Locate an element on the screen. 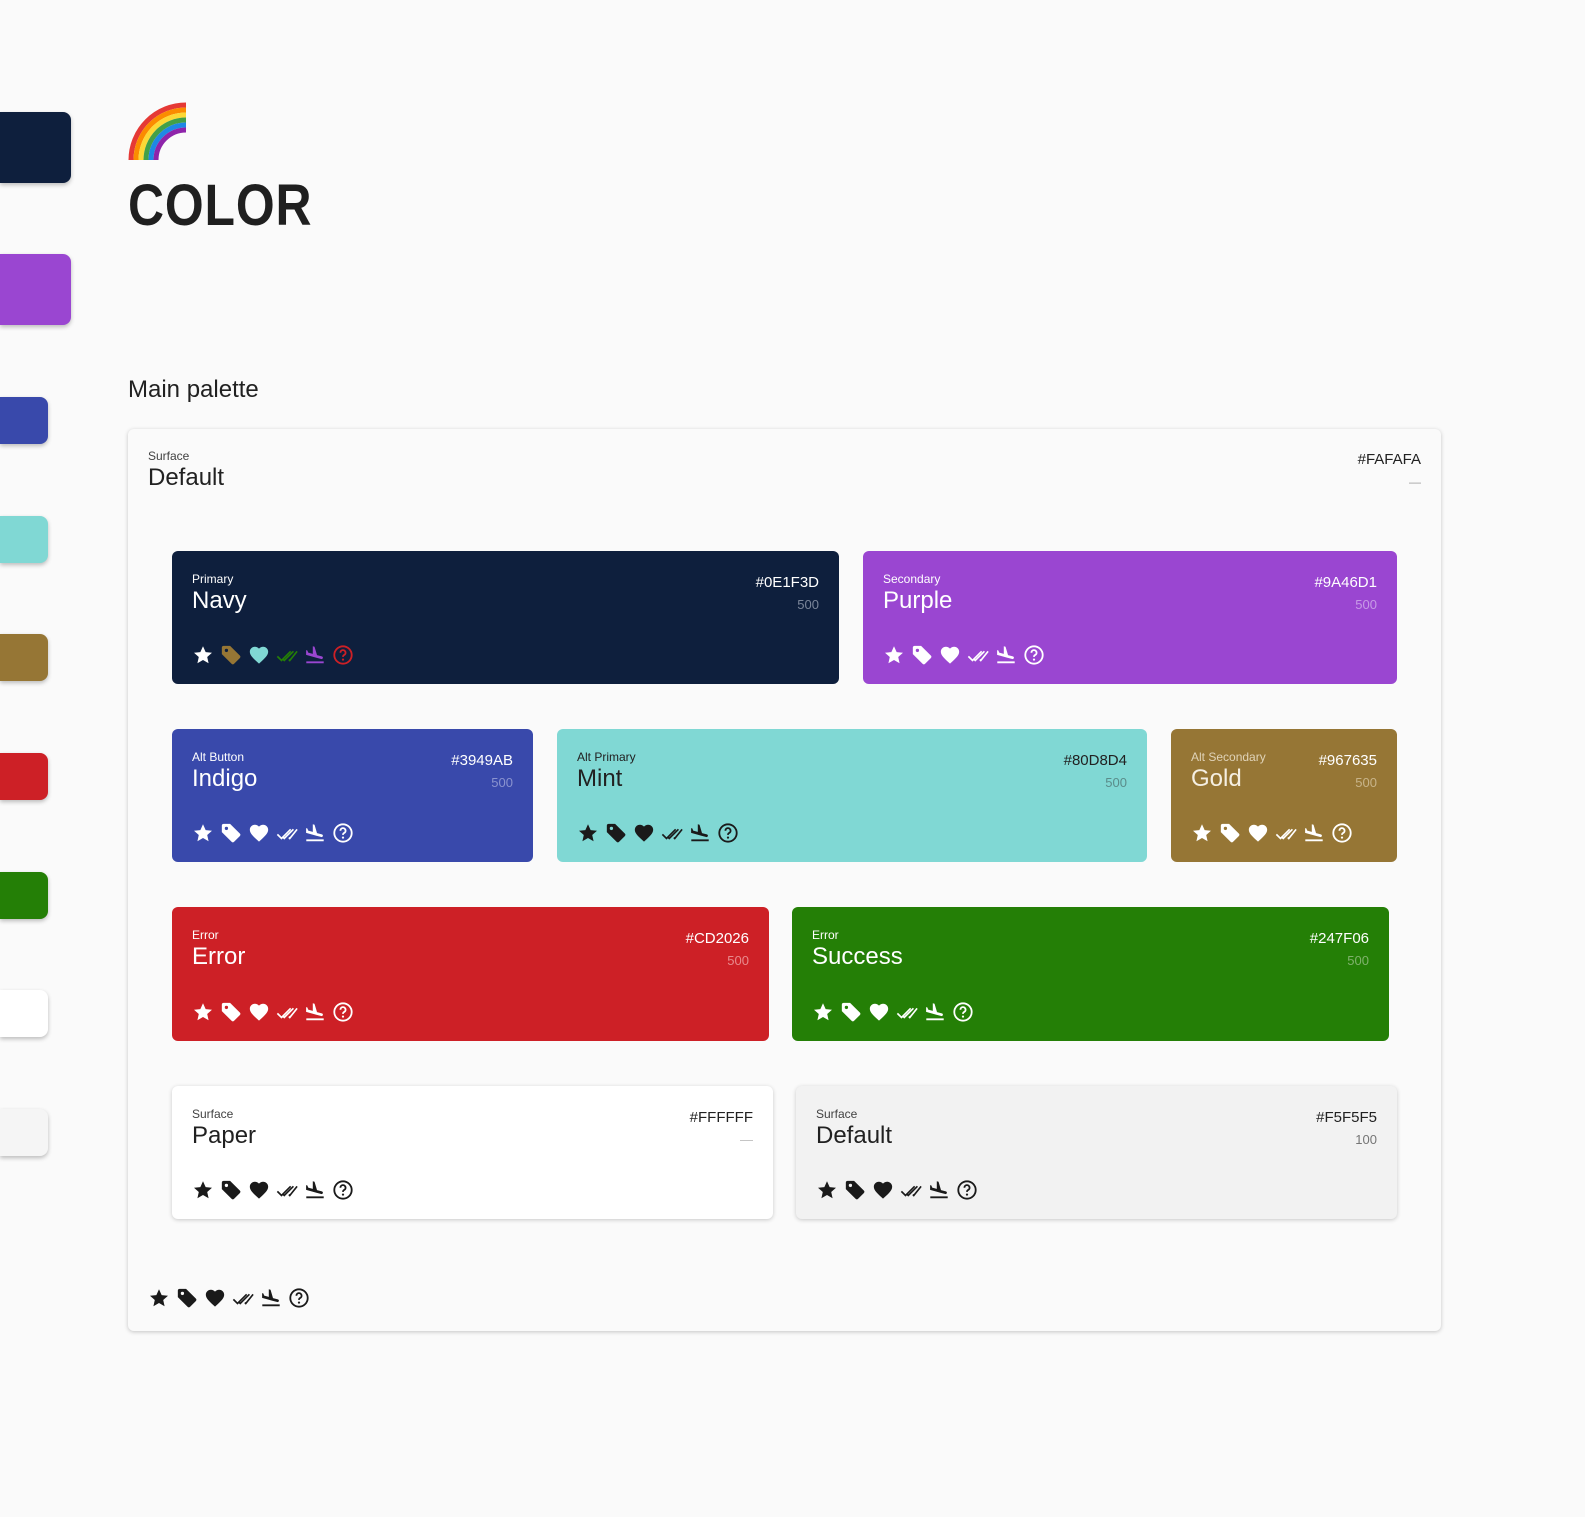 The image size is (1585, 1517). card-hex: #9A46D1 is located at coordinates (1345, 582).